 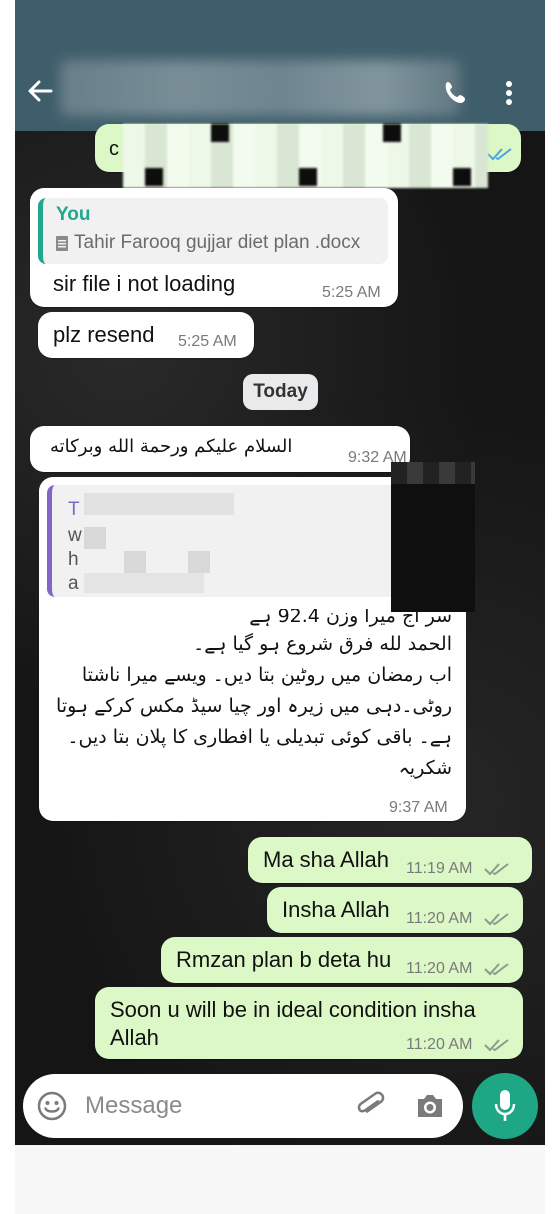 I want to click on message-text: Ma sha Allah, so click(x=326, y=859).